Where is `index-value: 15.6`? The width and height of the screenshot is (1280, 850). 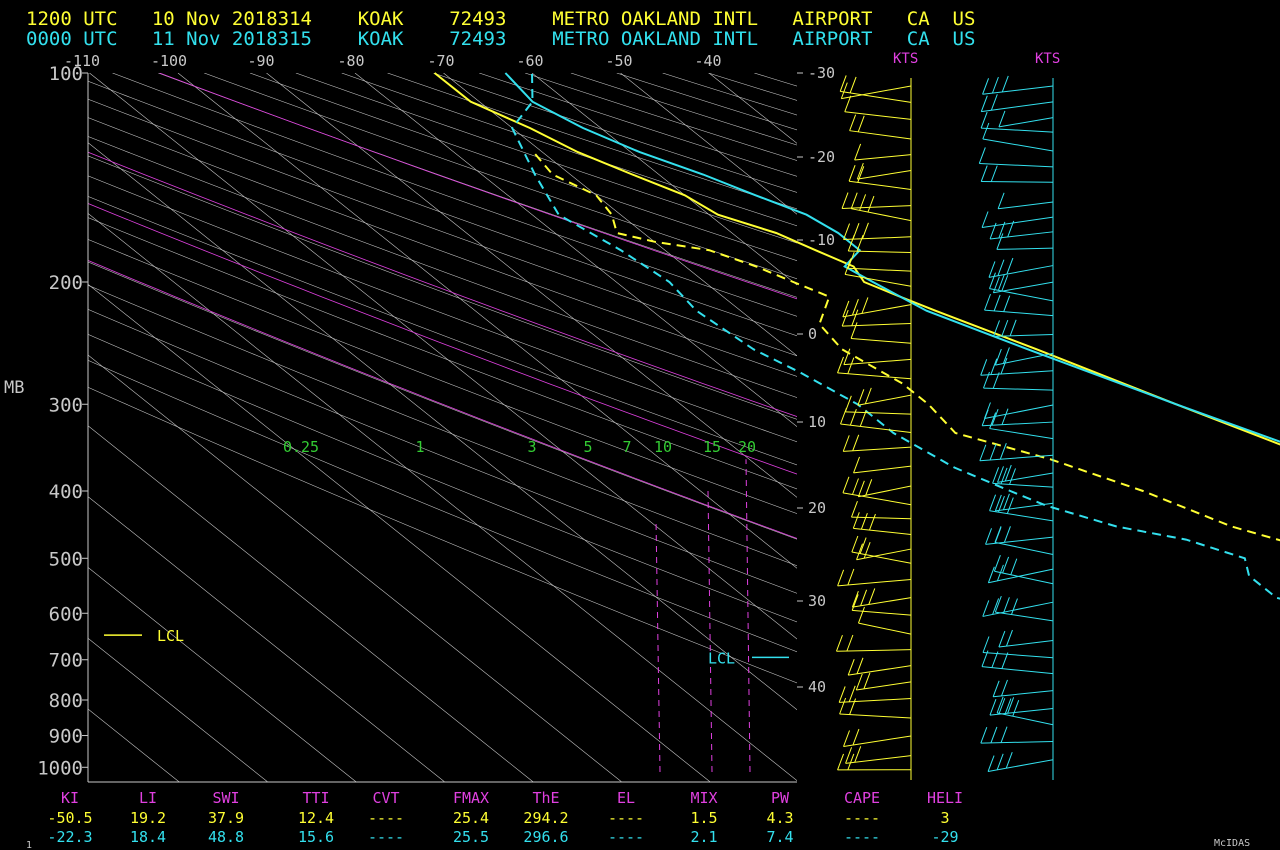
index-value: 15.6 is located at coordinates (316, 837).